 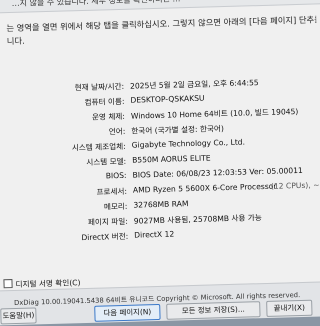 I want to click on info-label: BIOS:, so click(x=116, y=175).